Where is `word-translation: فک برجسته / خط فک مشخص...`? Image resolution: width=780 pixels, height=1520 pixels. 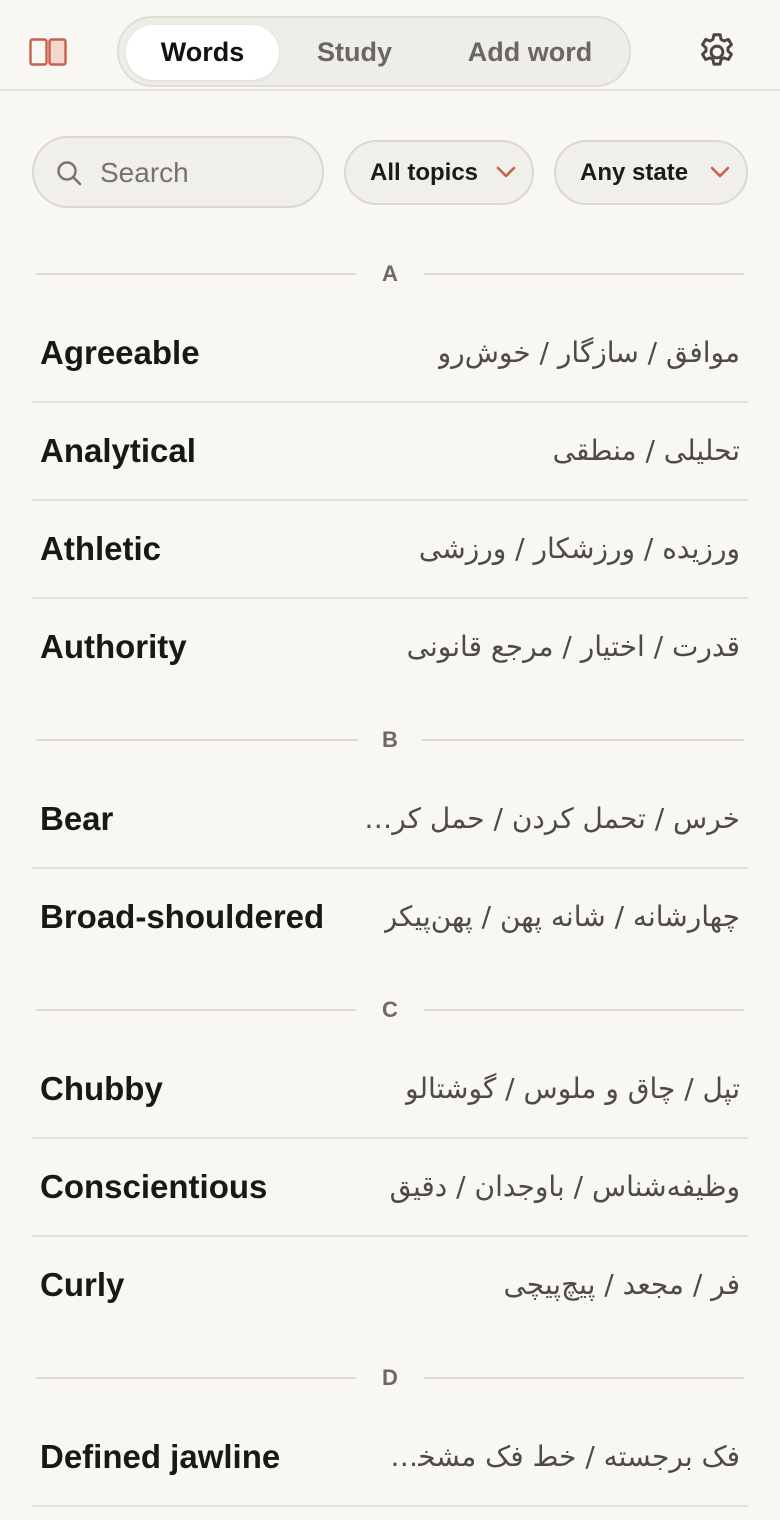
word-translation: فک برجسته / خط فک مشخص... is located at coordinates (550, 1456).